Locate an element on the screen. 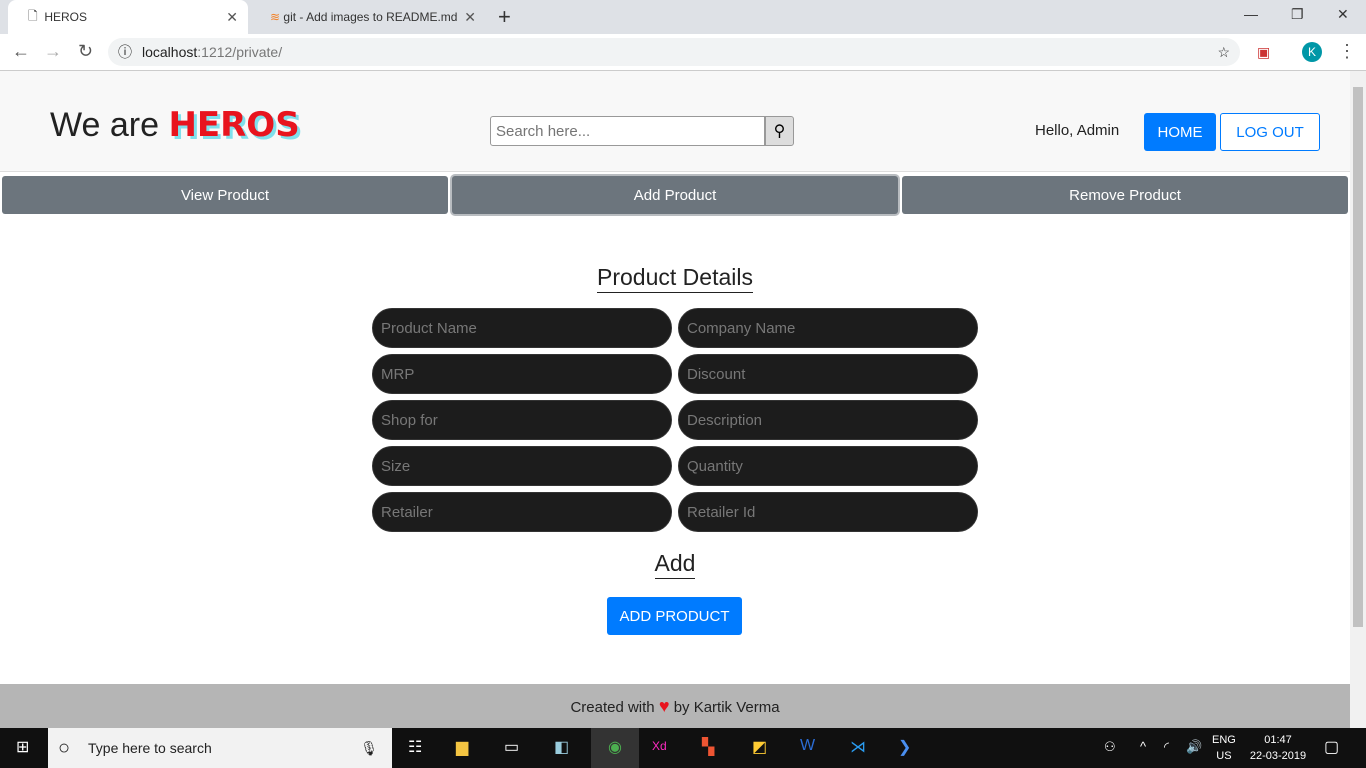 The width and height of the screenshot is (1366, 768). wifi-icon: ◜ is located at coordinates (1166, 747).